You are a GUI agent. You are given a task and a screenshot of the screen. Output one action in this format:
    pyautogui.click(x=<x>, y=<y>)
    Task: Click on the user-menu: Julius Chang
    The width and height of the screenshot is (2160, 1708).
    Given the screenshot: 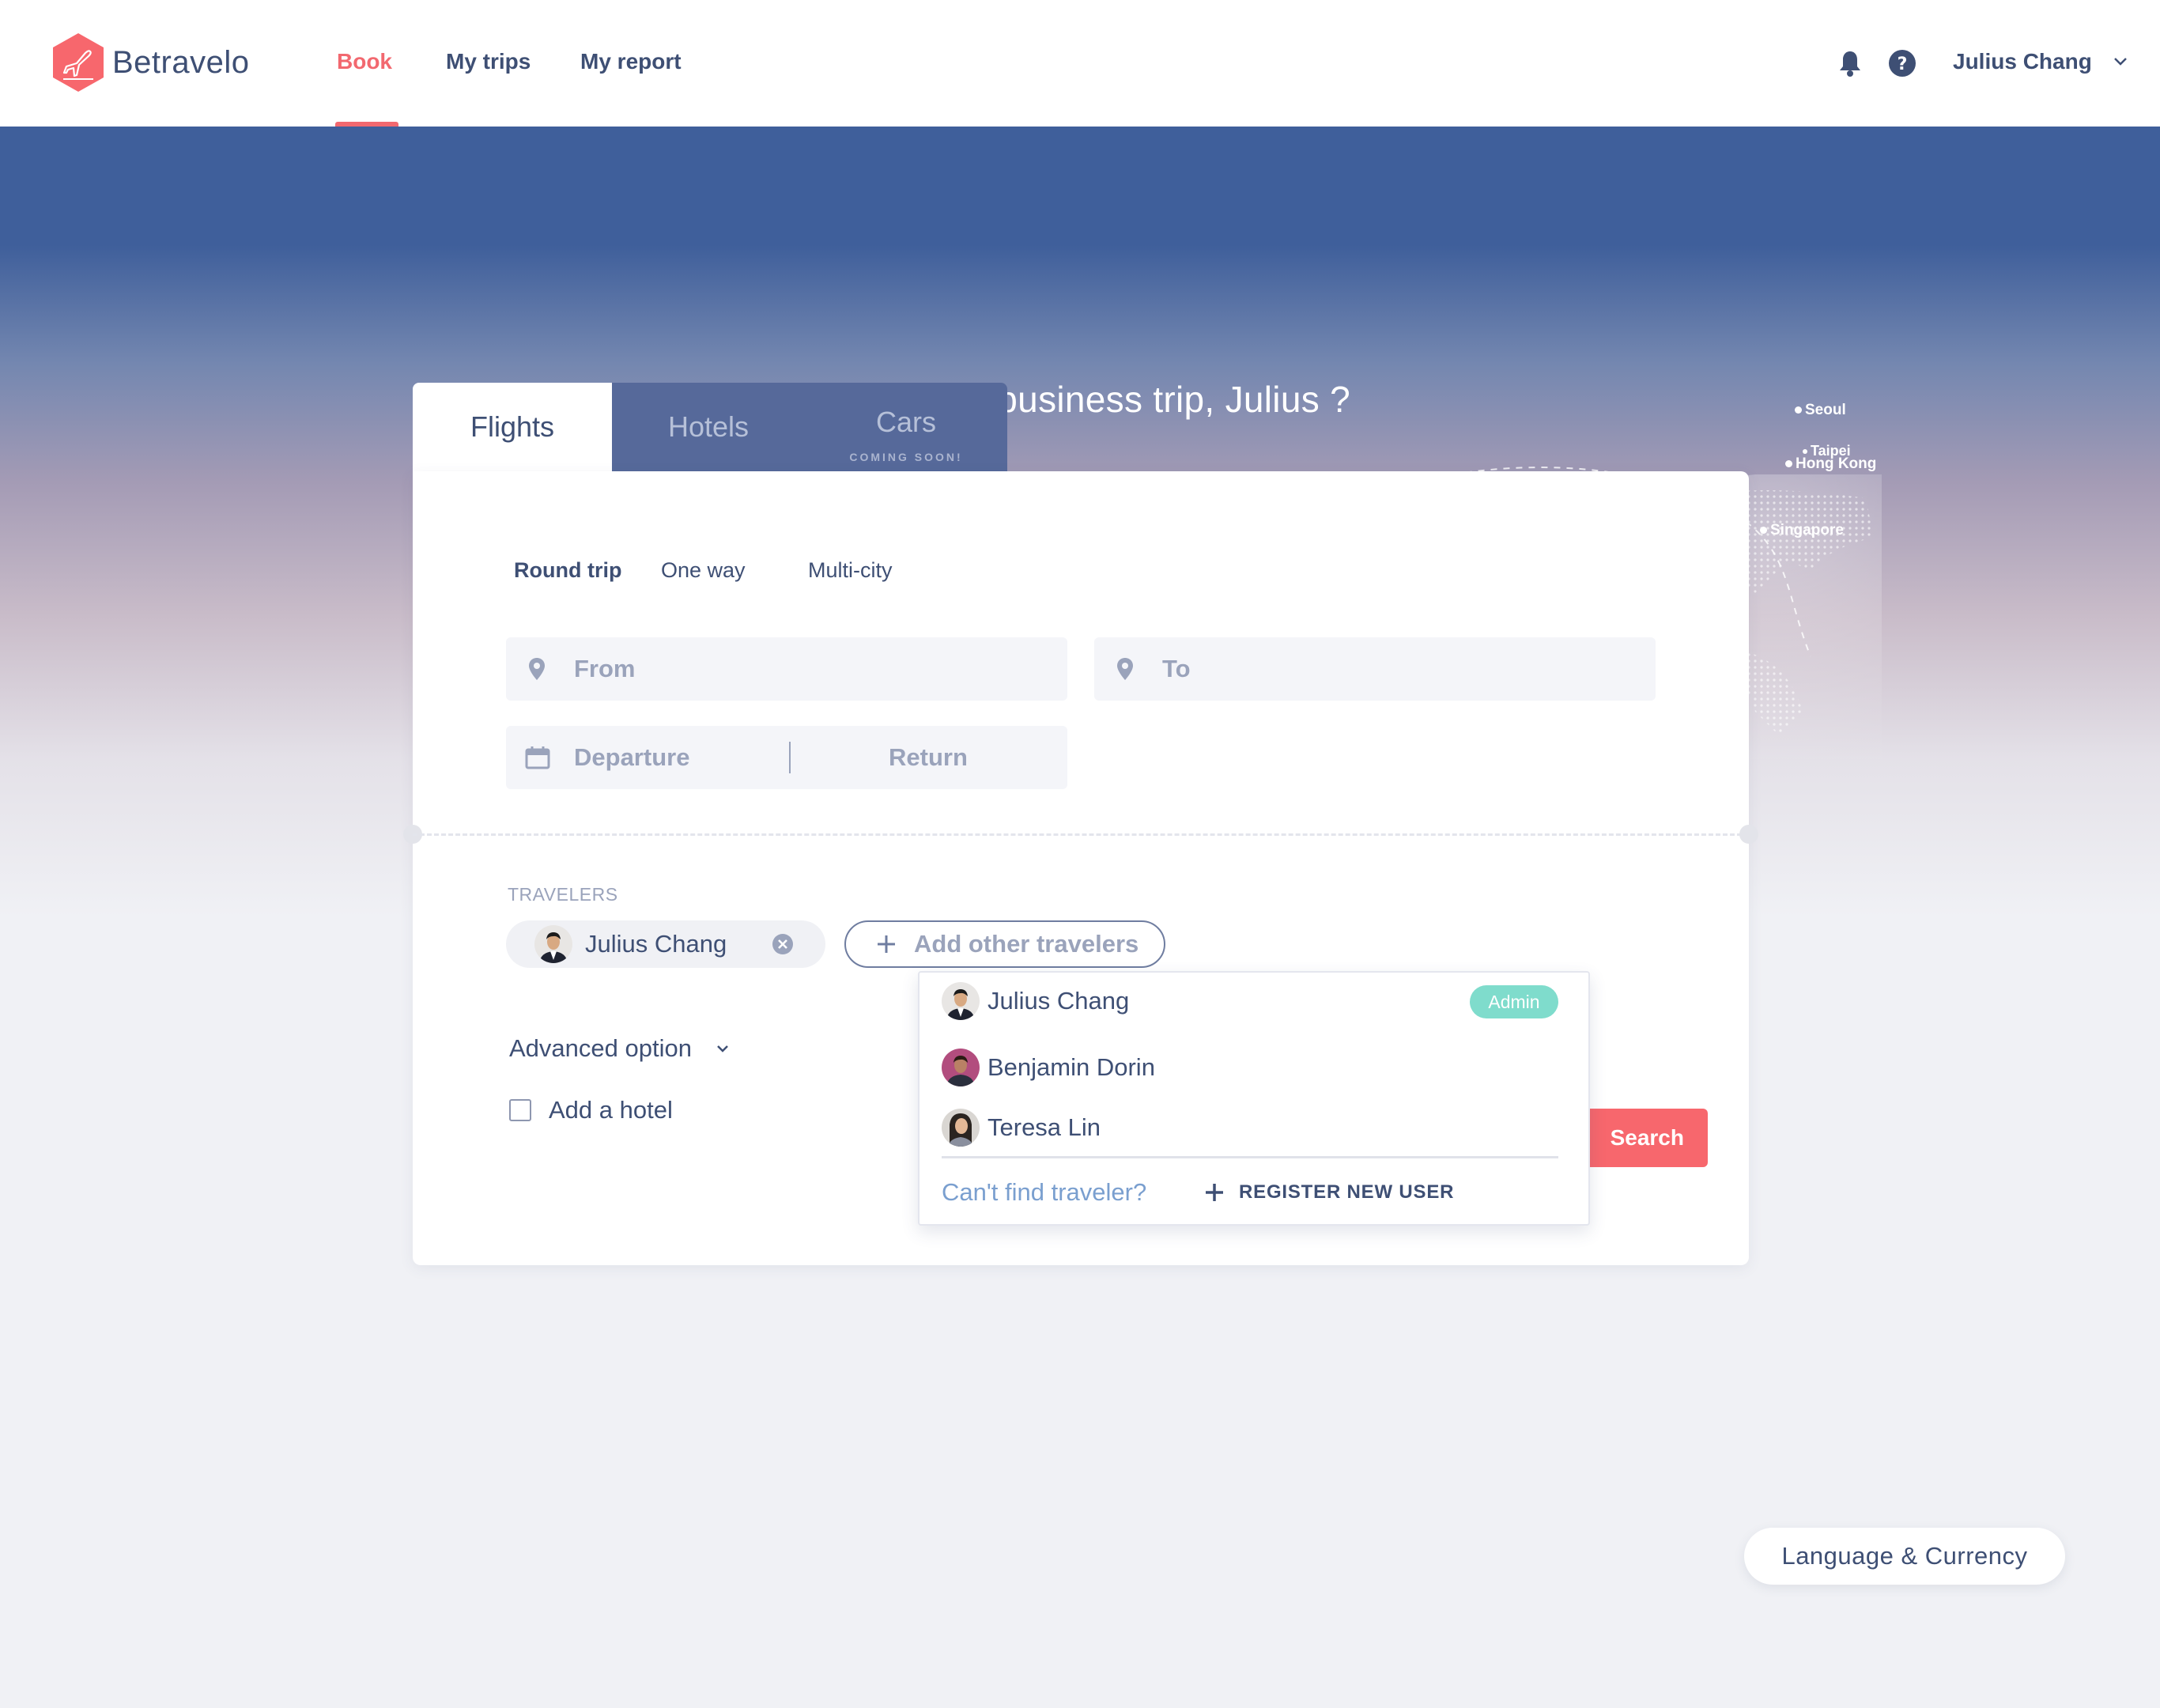 What is the action you would take?
    pyautogui.click(x=2040, y=62)
    